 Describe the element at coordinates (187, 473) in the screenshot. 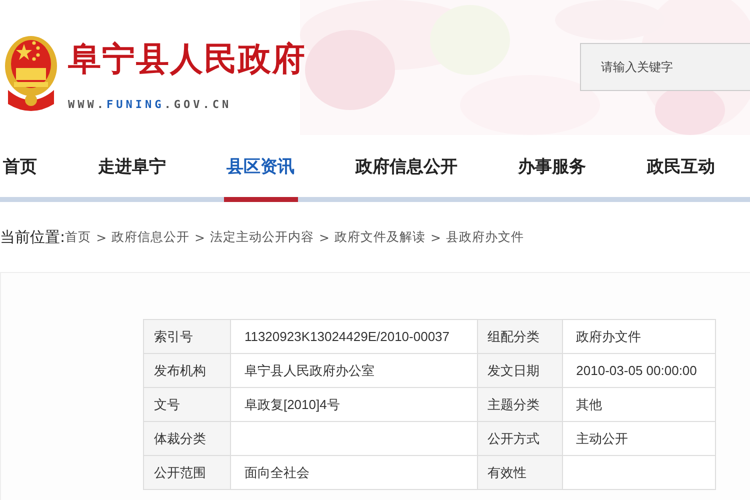

I see `field-label: 公开范围` at that location.